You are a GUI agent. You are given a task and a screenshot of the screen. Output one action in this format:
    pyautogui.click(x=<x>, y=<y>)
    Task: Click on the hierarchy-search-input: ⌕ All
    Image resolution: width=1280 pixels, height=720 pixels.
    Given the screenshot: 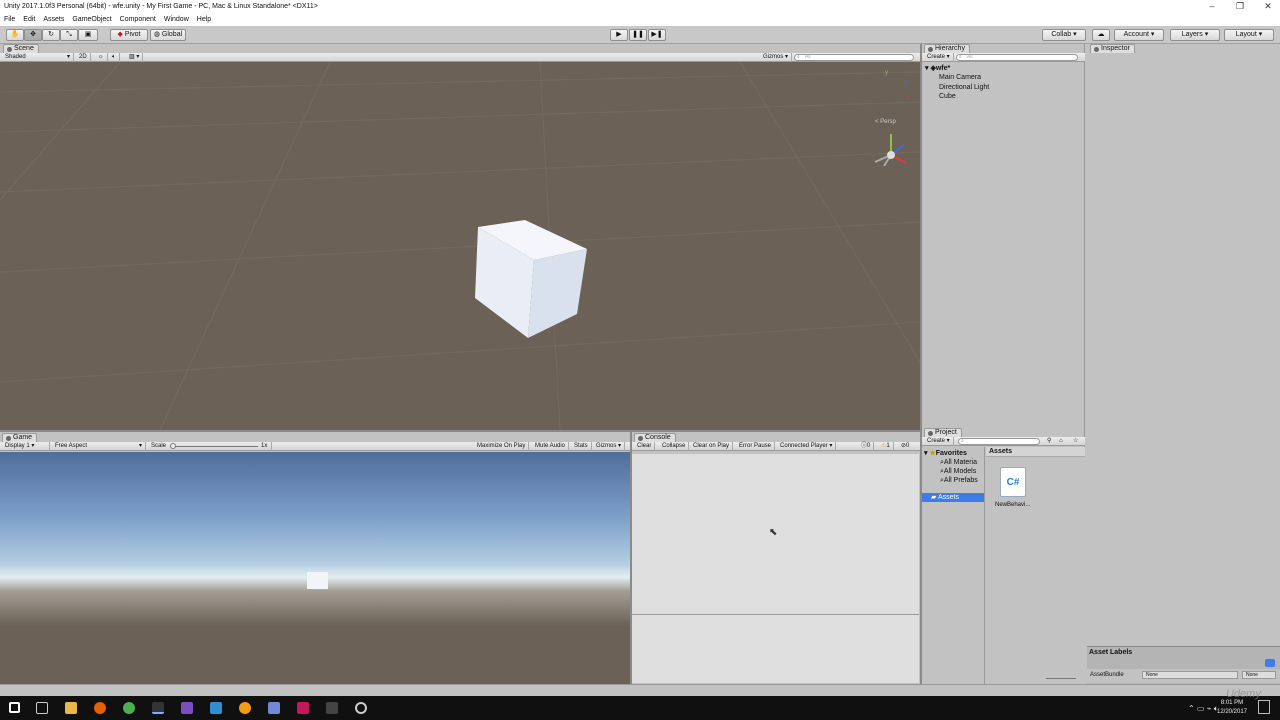 What is the action you would take?
    pyautogui.click(x=1017, y=57)
    